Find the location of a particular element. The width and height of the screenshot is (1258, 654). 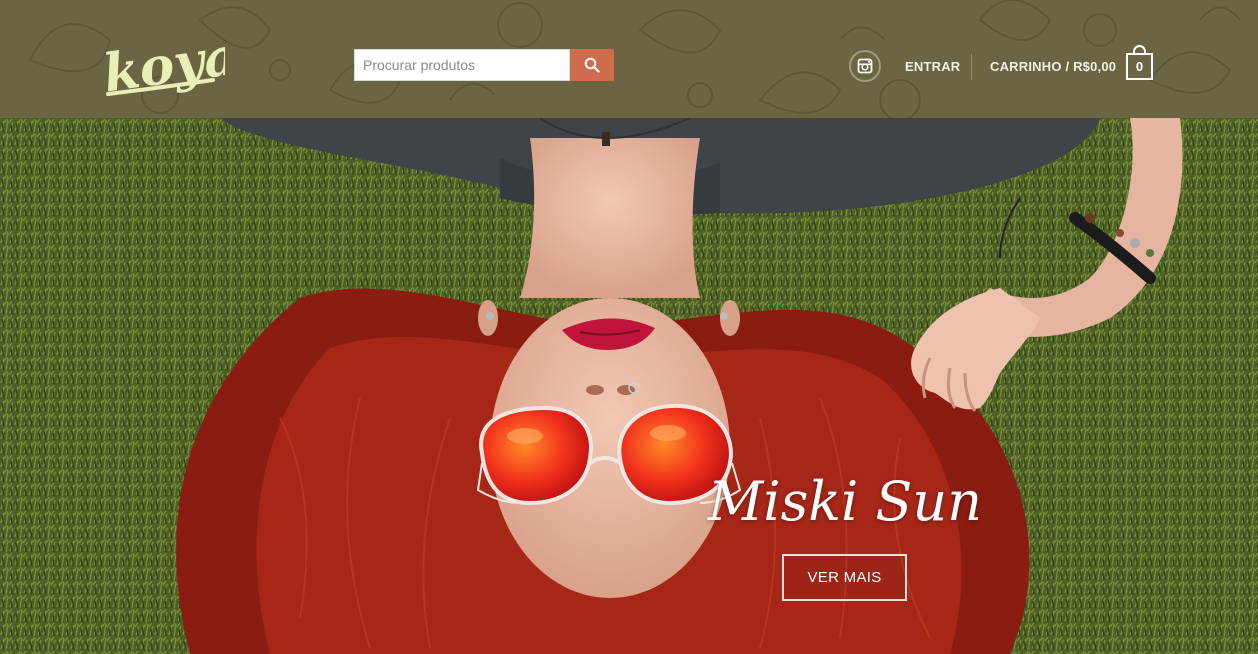

cart-count: 0 is located at coordinates (1139, 66).